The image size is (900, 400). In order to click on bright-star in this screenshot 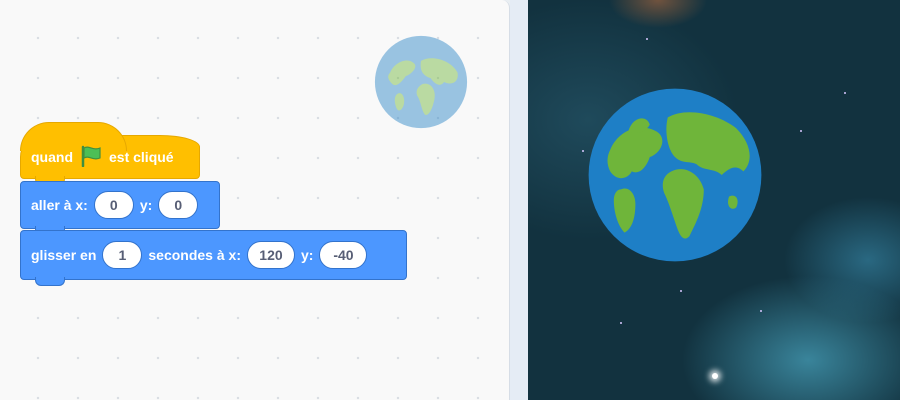, I will do `click(715, 376)`.